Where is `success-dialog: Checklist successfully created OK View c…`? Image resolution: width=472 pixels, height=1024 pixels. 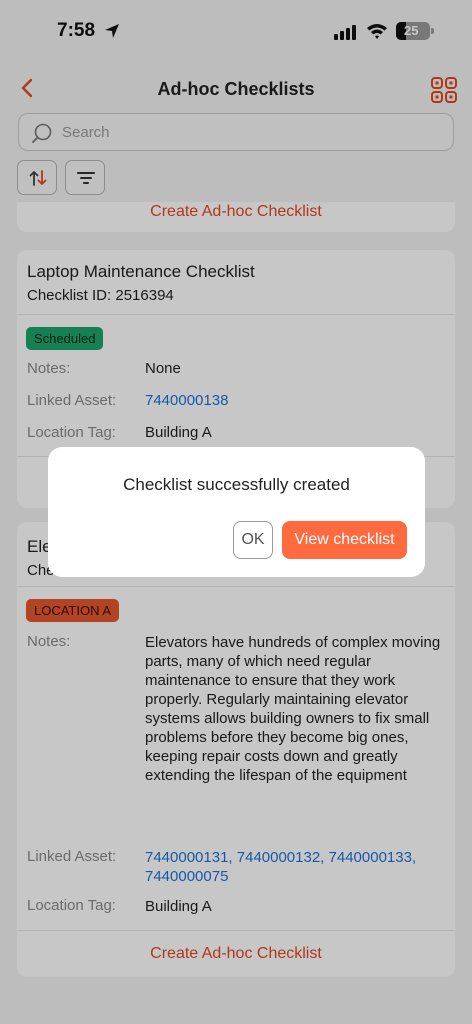 success-dialog: Checklist successfully created OK View c… is located at coordinates (236, 512).